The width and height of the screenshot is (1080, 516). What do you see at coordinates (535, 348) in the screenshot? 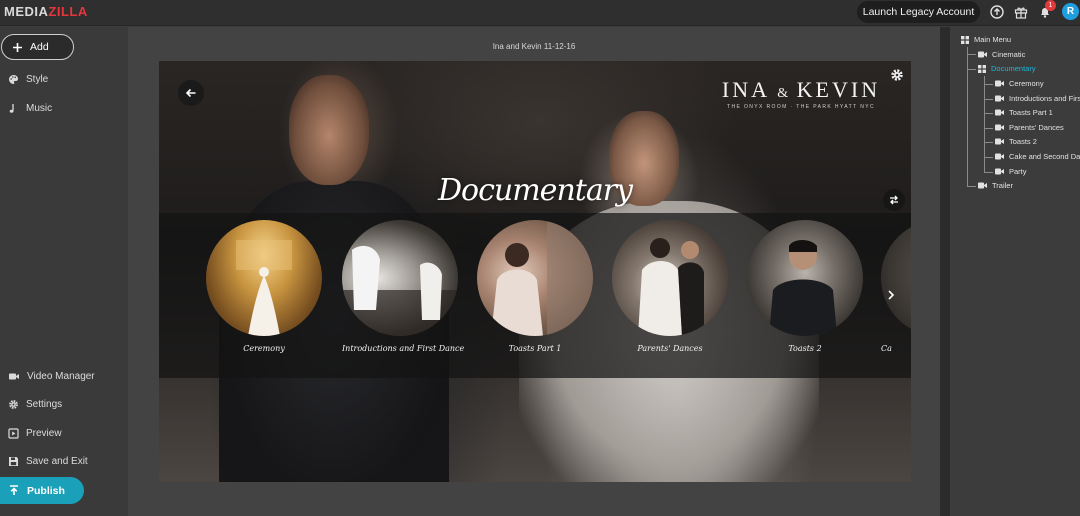
I see `chapter-label: Toasts Part 1` at bounding box center [535, 348].